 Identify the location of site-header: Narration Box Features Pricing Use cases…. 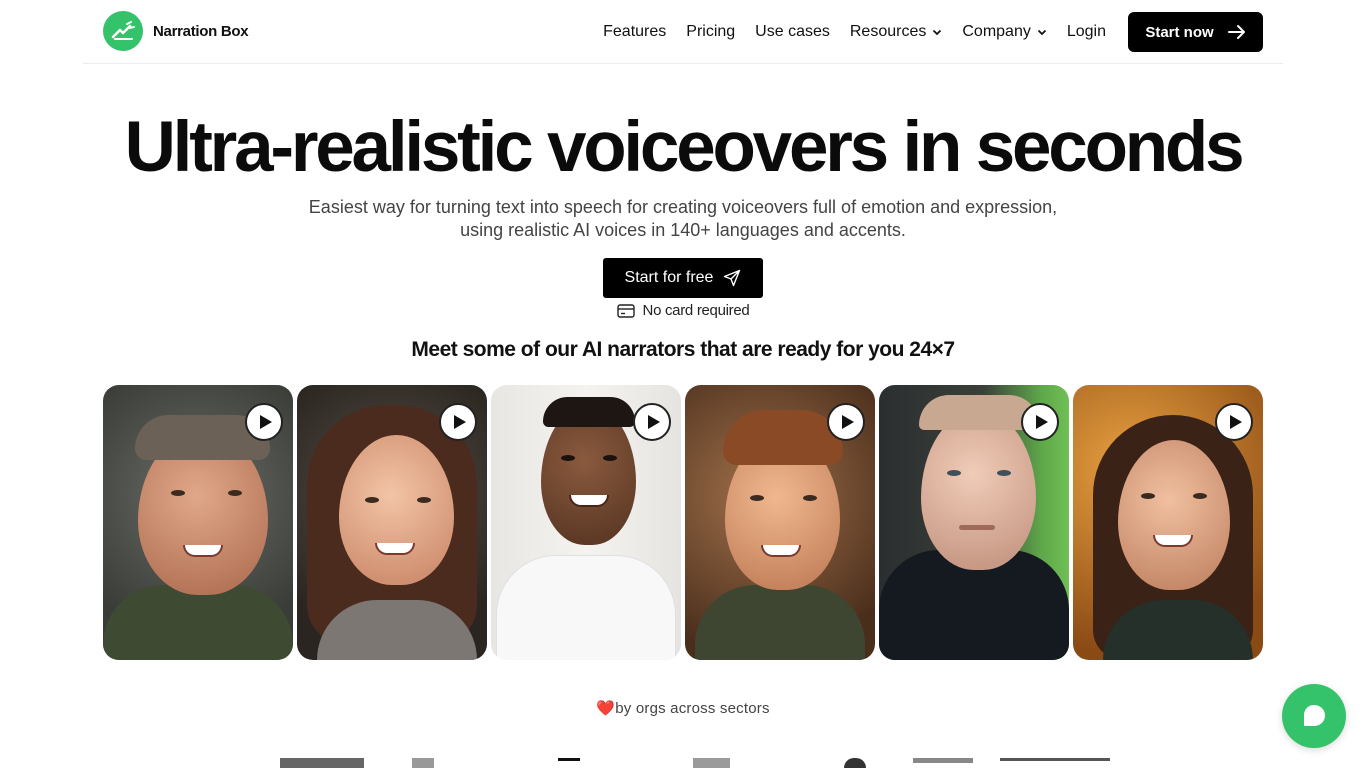
(683, 32).